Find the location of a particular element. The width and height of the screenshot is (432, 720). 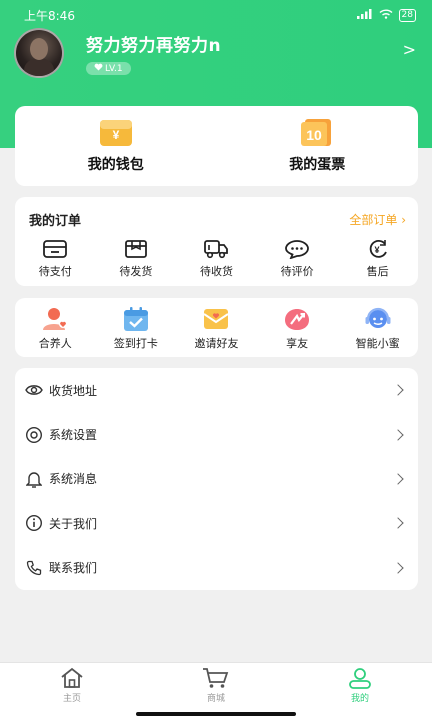

tool-item-share: 享友 is located at coordinates (297, 331).